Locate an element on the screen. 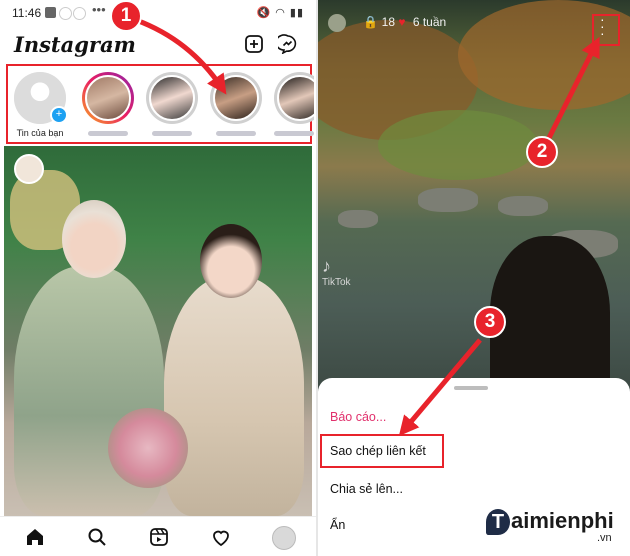  person-right is located at coordinates (234, 396).